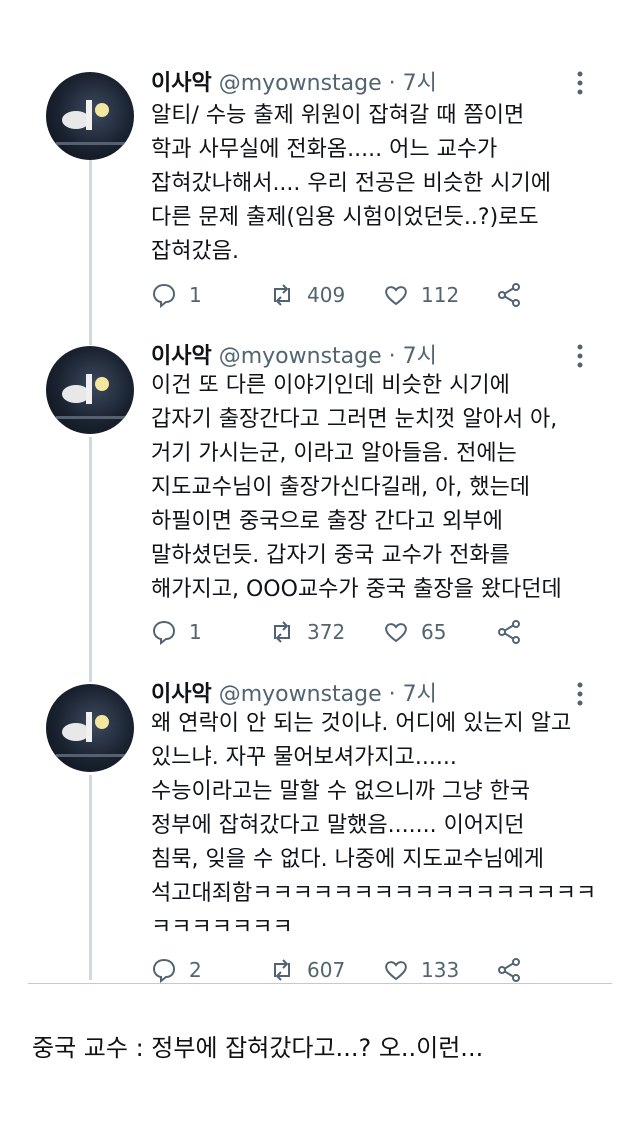 The width and height of the screenshot is (640, 1148). I want to click on tweet-text-line: 갑자기 출장간다고 그러면 눈치껏 알아서 아,, so click(354, 419).